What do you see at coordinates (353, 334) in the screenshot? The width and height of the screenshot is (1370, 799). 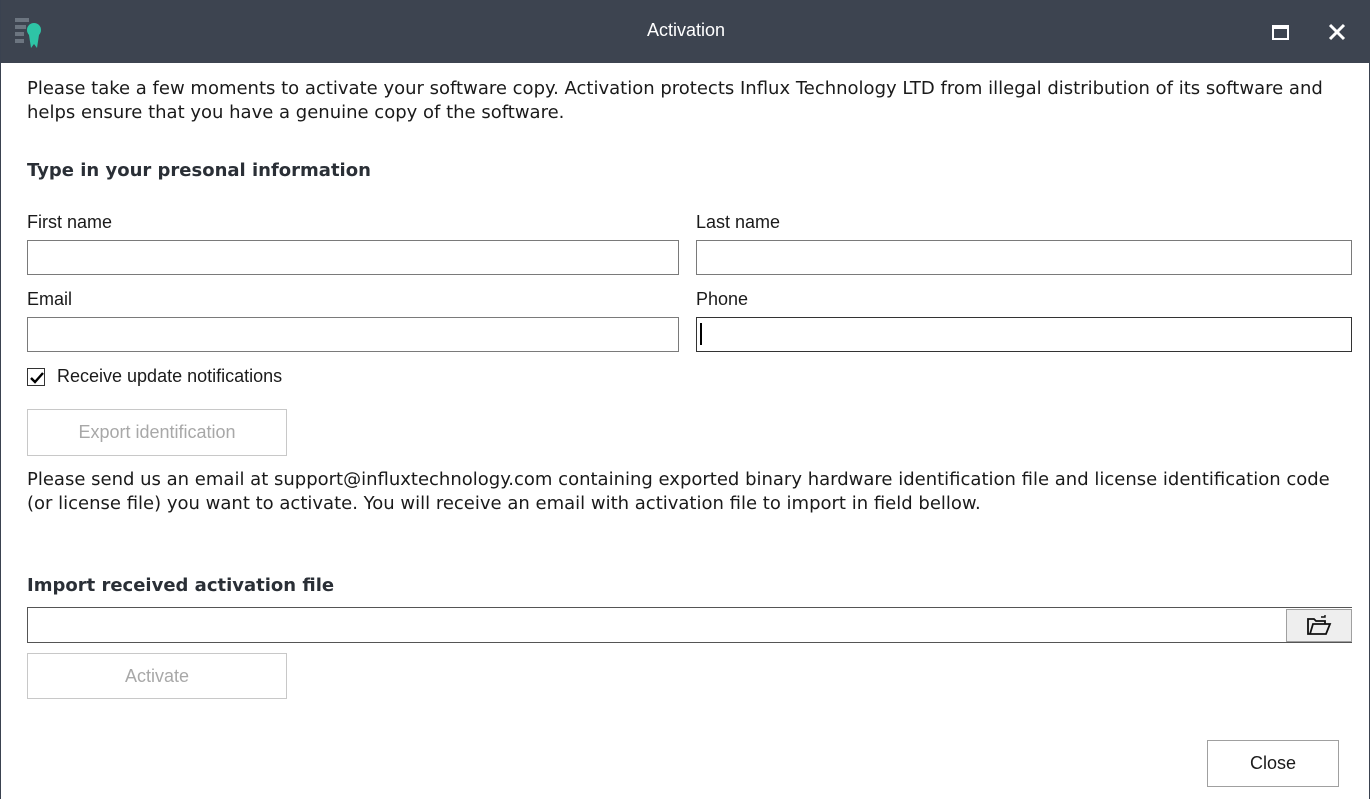 I see `email-field` at bounding box center [353, 334].